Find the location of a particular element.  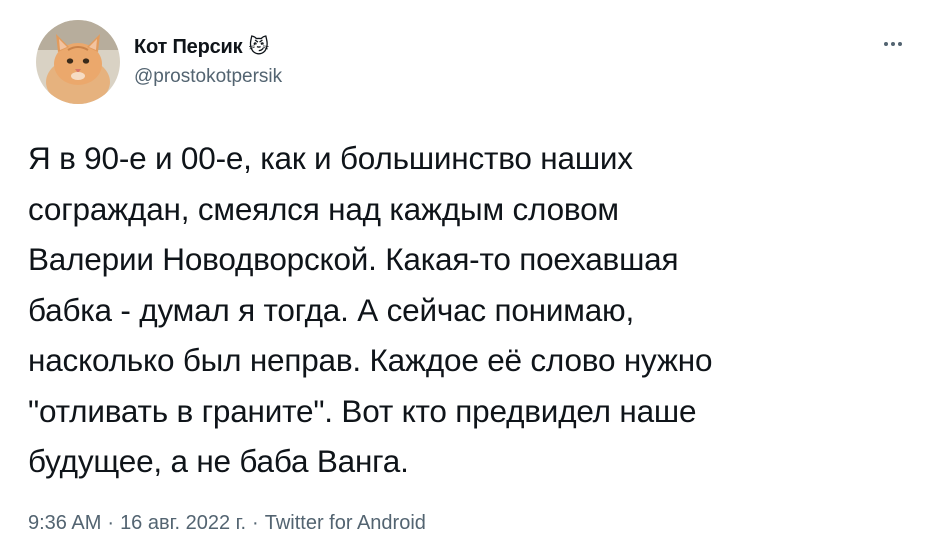

cat-emoji-icon: 😼 is located at coordinates (259, 47).